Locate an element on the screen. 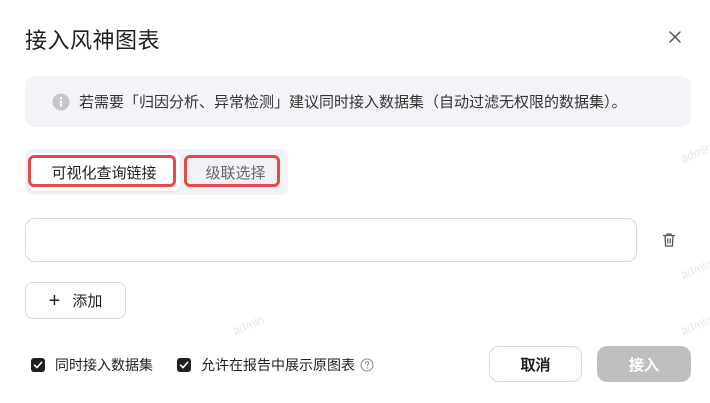 The height and width of the screenshot is (403, 710). checkbox-show-original-chart is located at coordinates (184, 365).